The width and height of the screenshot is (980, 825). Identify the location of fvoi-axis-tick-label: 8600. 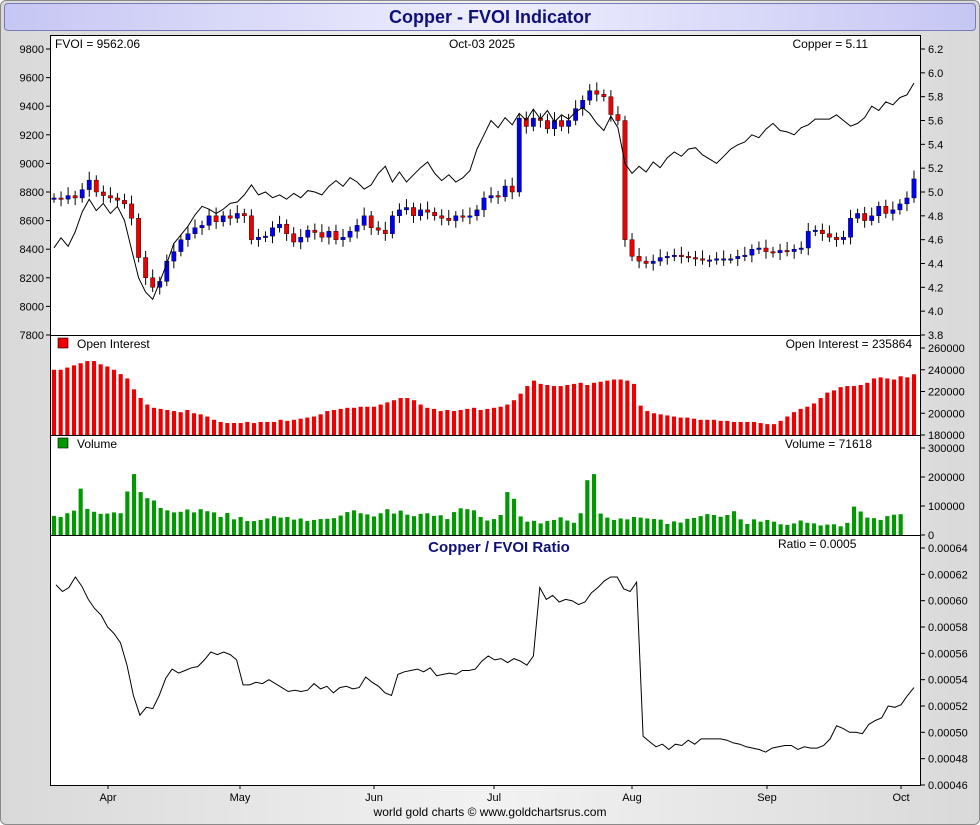
(32, 222).